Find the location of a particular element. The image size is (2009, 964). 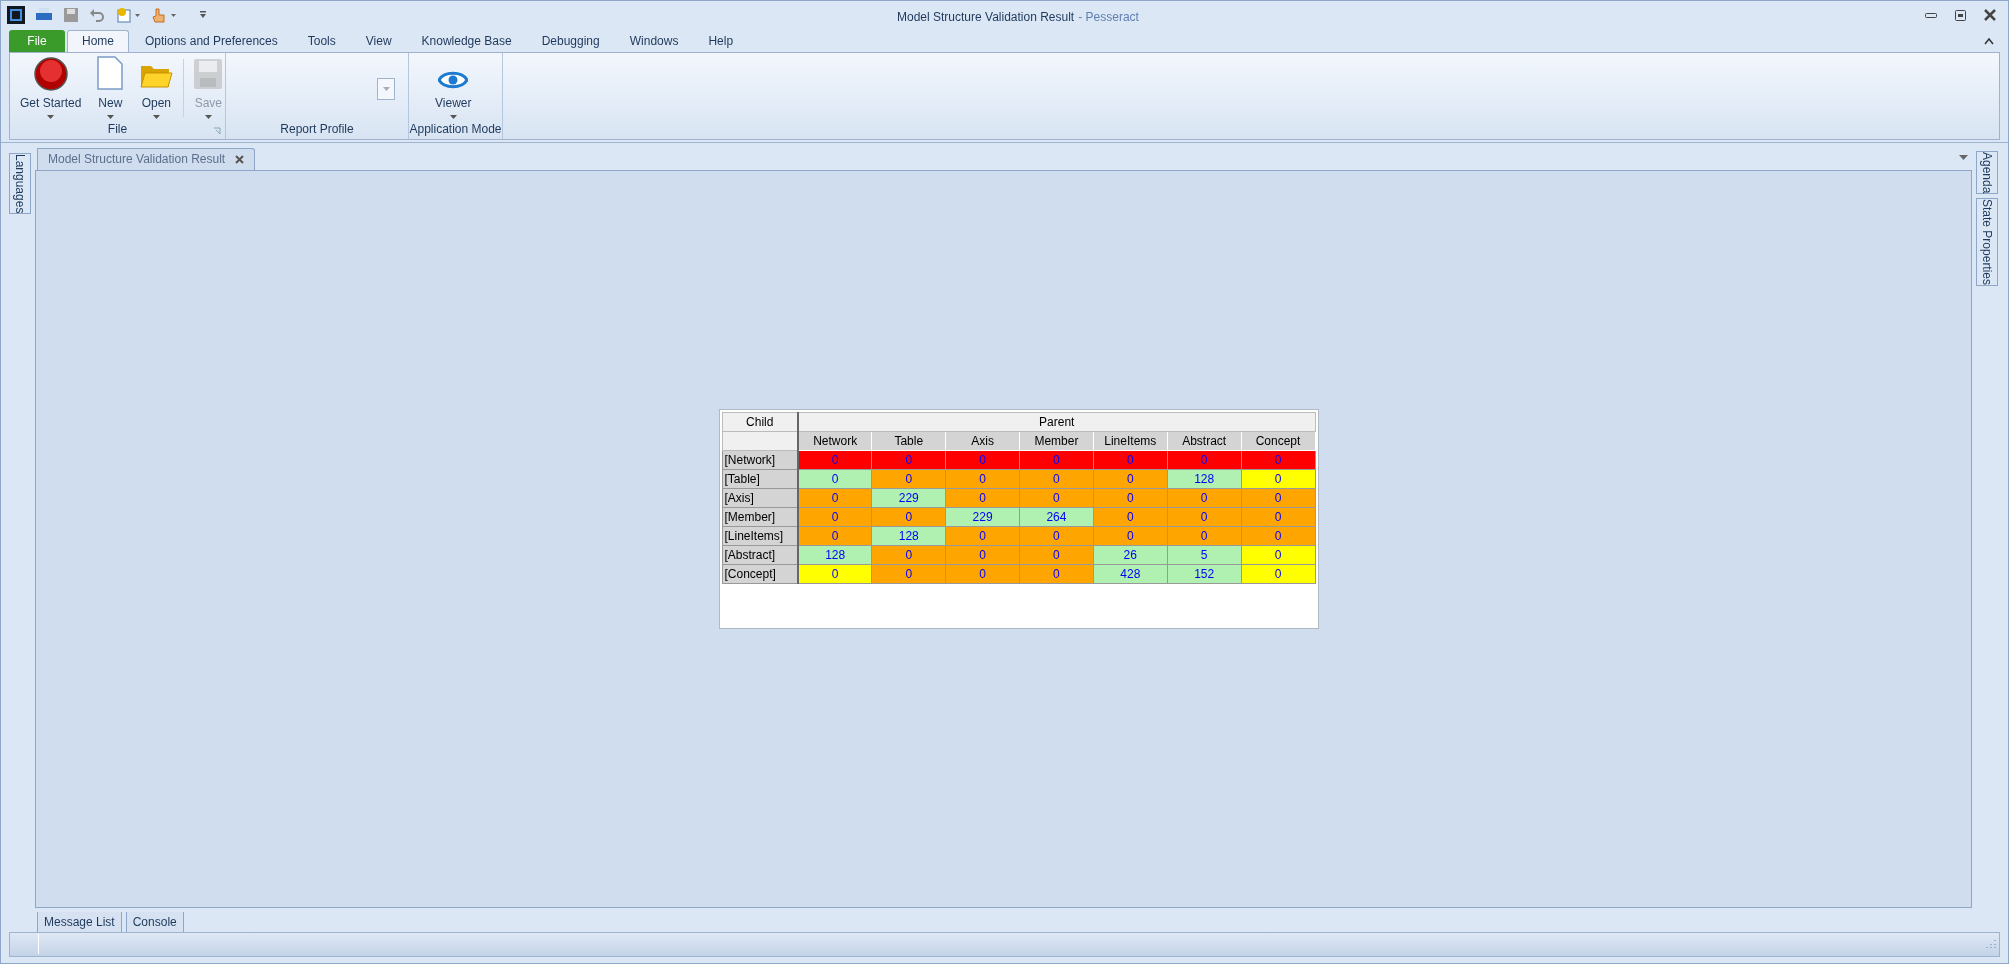

column-header: Child is located at coordinates (760, 422).